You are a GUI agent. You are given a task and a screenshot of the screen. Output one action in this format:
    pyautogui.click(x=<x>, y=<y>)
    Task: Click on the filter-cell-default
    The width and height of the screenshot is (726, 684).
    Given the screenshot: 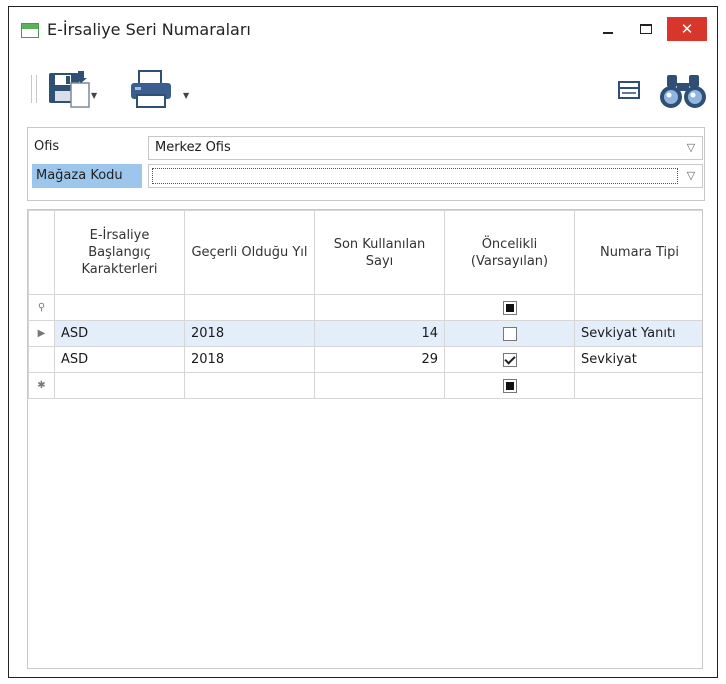 What is the action you would take?
    pyautogui.click(x=509, y=307)
    